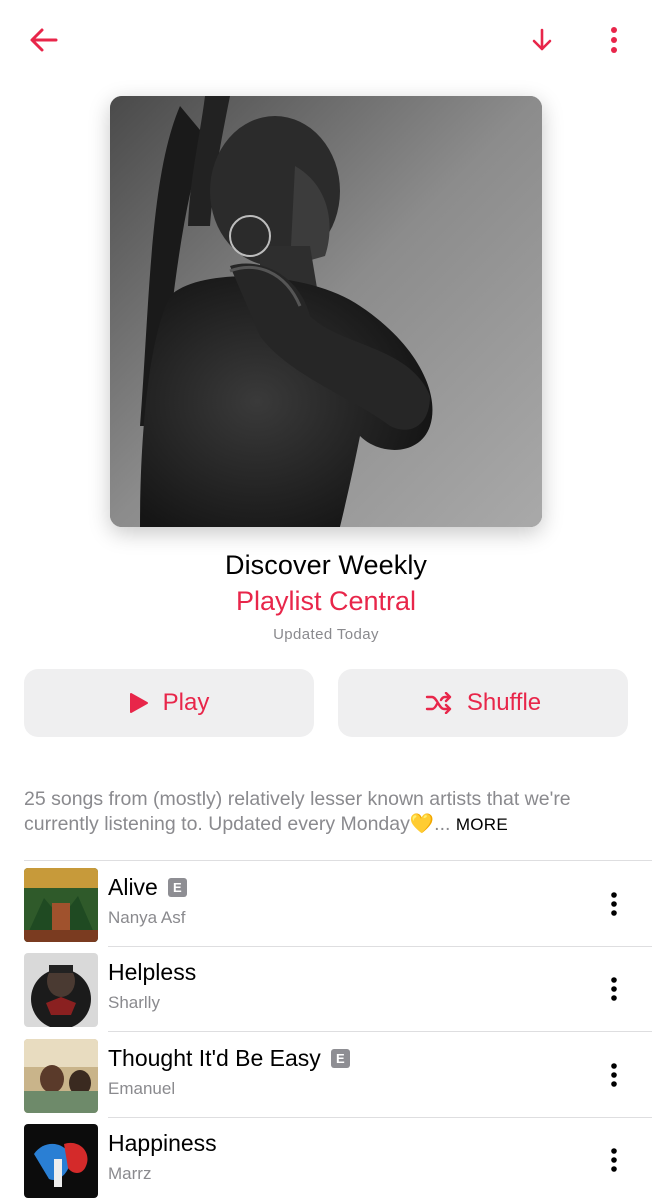  I want to click on shuffle-label: Shuffle, so click(504, 702).